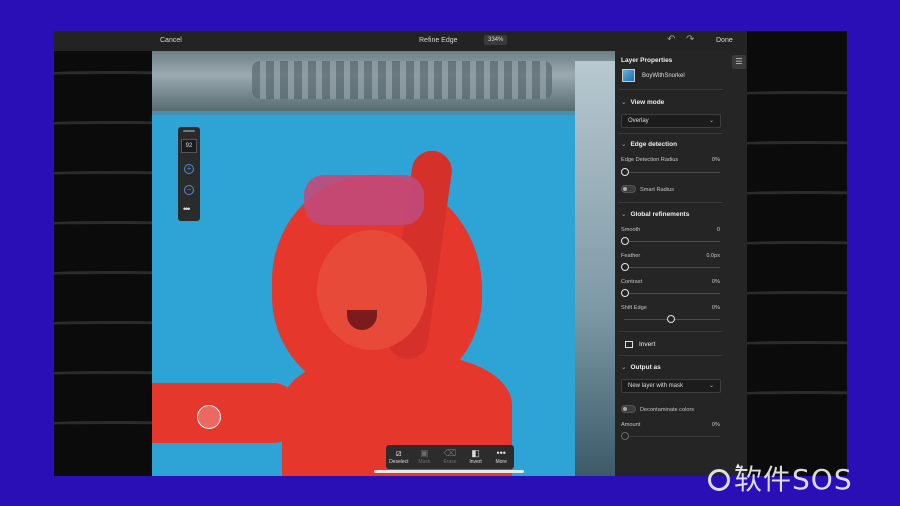 The height and width of the screenshot is (506, 900). Describe the element at coordinates (383, 81) in the screenshot. I see `ornate-frame` at that location.